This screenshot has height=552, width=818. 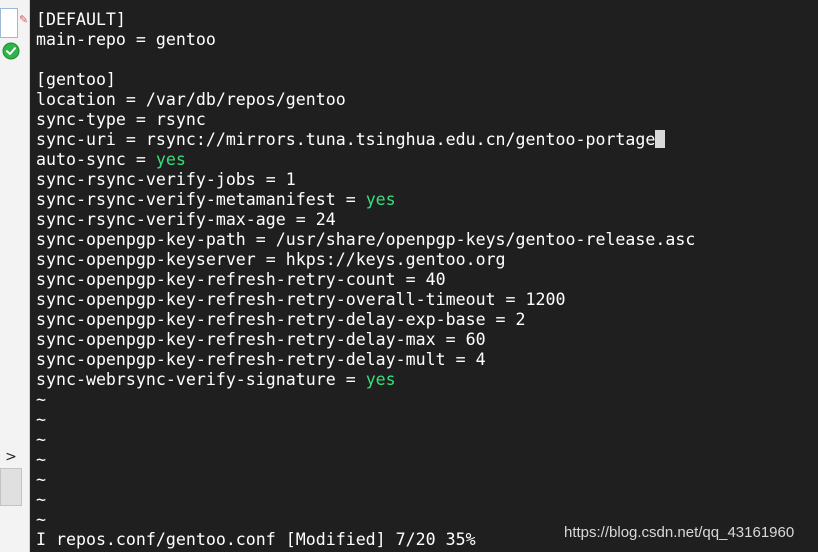 What do you see at coordinates (426, 40) in the screenshot?
I see `config-line: main-repo = gentoo` at bounding box center [426, 40].